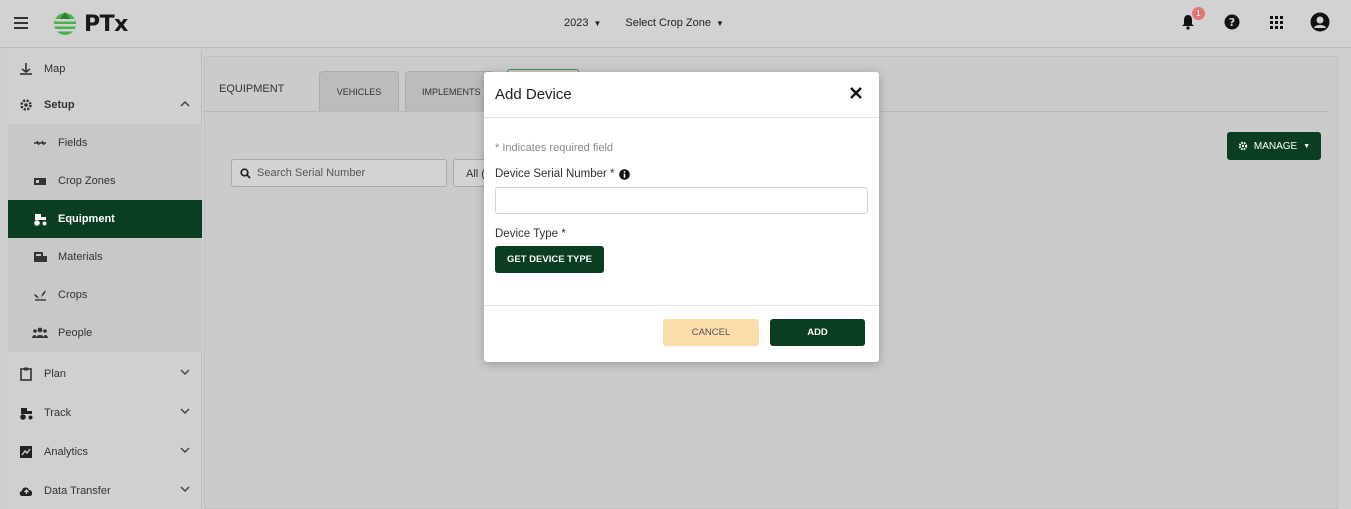  Describe the element at coordinates (73, 295) in the screenshot. I see `sidebar-item-label: Crops` at that location.